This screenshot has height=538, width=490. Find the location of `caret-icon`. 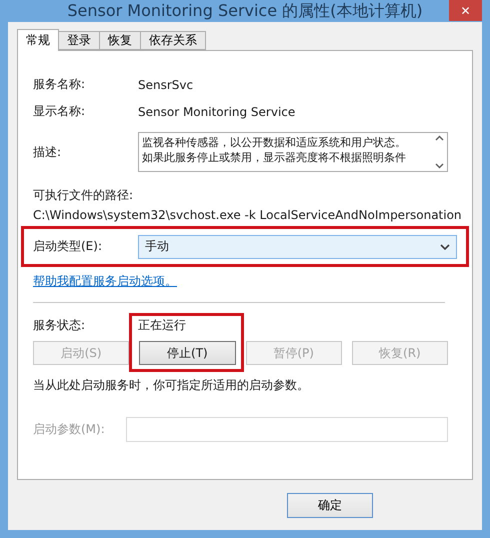

caret-icon is located at coordinates (445, 247).